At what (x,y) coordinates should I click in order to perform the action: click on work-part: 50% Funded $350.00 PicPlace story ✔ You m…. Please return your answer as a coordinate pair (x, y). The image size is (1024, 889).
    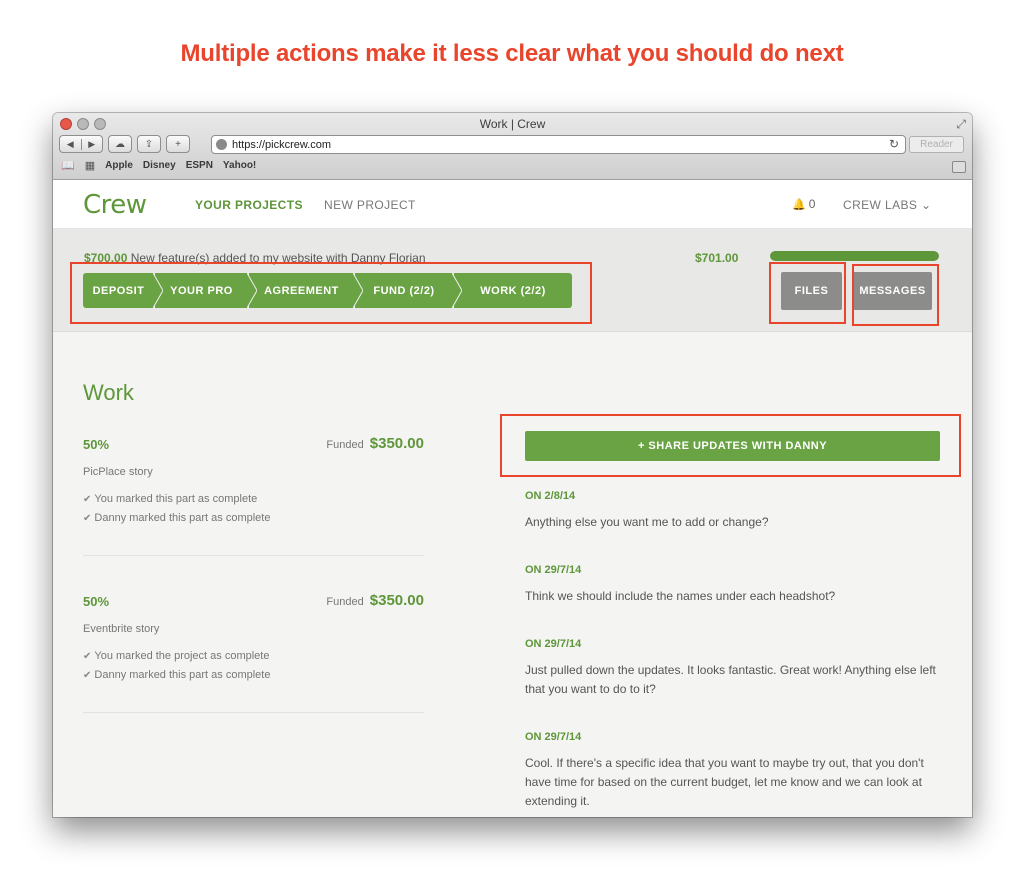
    Looking at the image, I should click on (253, 496).